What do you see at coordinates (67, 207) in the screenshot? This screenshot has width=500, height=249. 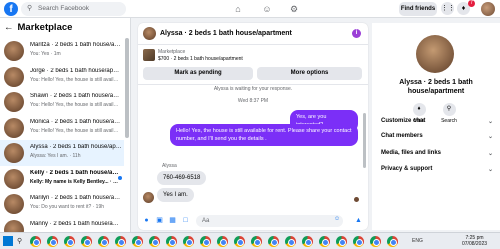 I see `chat-snippet: You: Do you want to rent it? · 19h` at bounding box center [67, 207].